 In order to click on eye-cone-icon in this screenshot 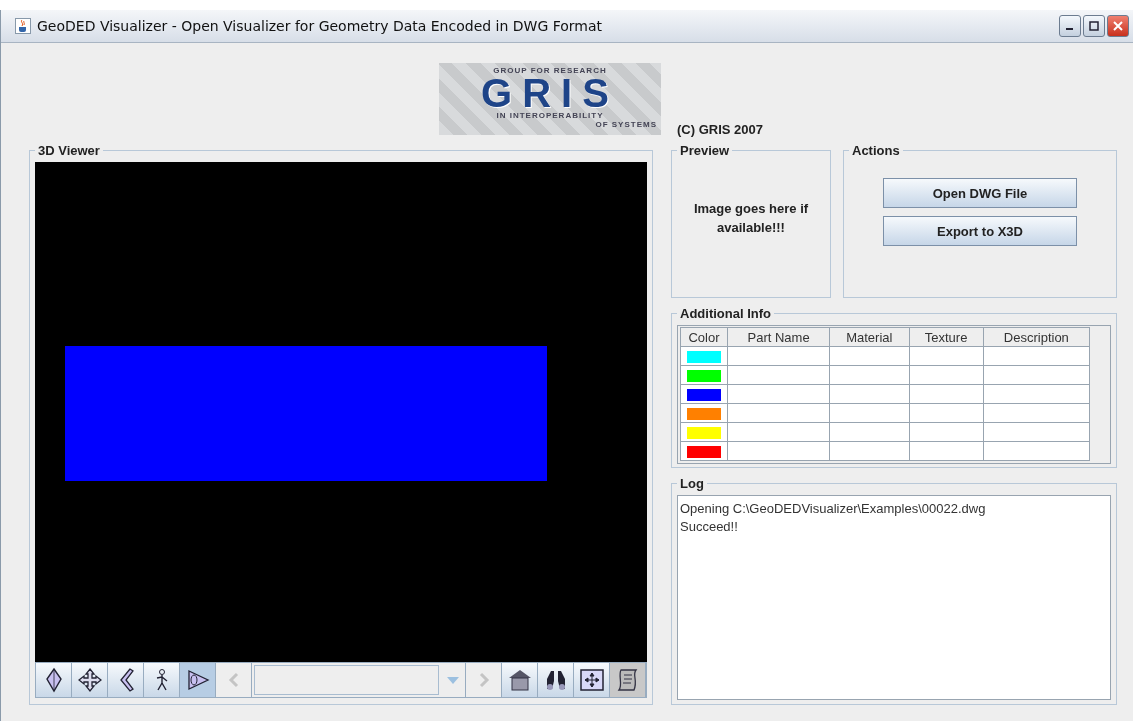, I will do `click(197, 680)`.